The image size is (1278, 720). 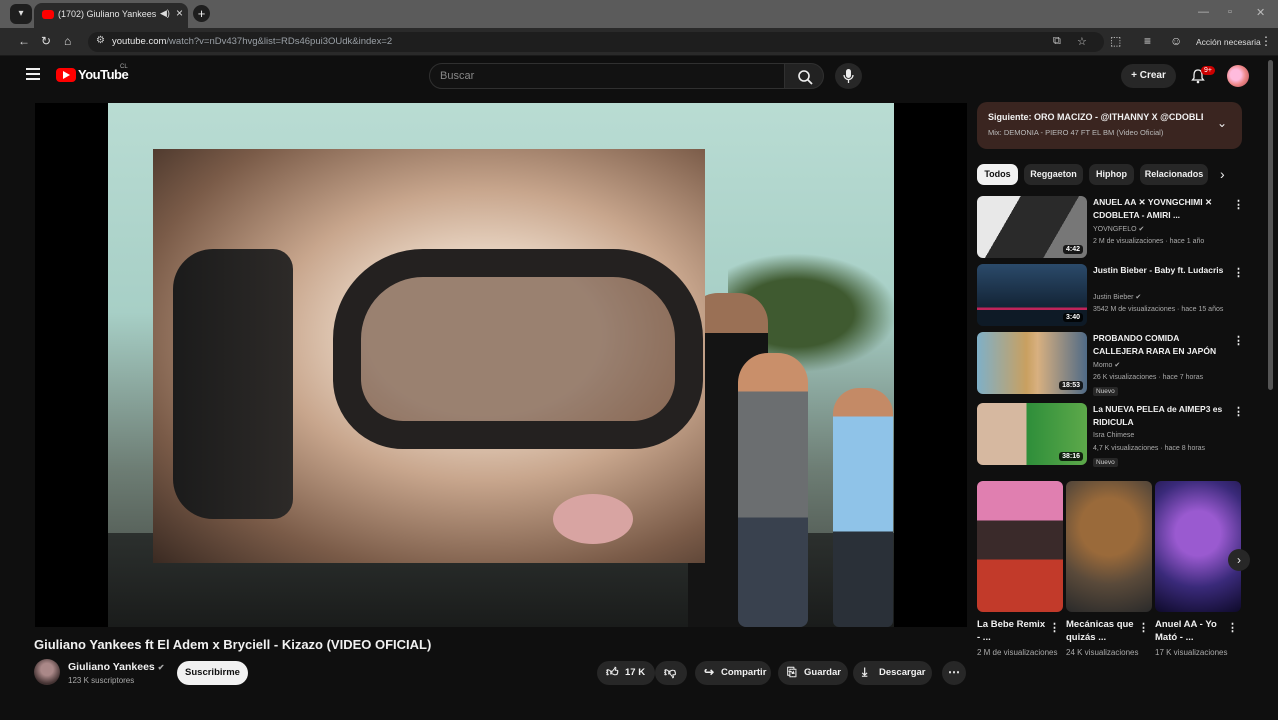 What do you see at coordinates (1053, 174) in the screenshot?
I see `chip-reggaeton: Reggaeton` at bounding box center [1053, 174].